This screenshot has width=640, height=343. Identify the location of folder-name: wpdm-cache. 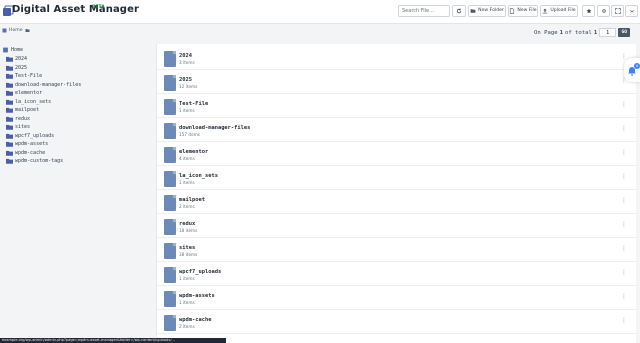
(195, 320).